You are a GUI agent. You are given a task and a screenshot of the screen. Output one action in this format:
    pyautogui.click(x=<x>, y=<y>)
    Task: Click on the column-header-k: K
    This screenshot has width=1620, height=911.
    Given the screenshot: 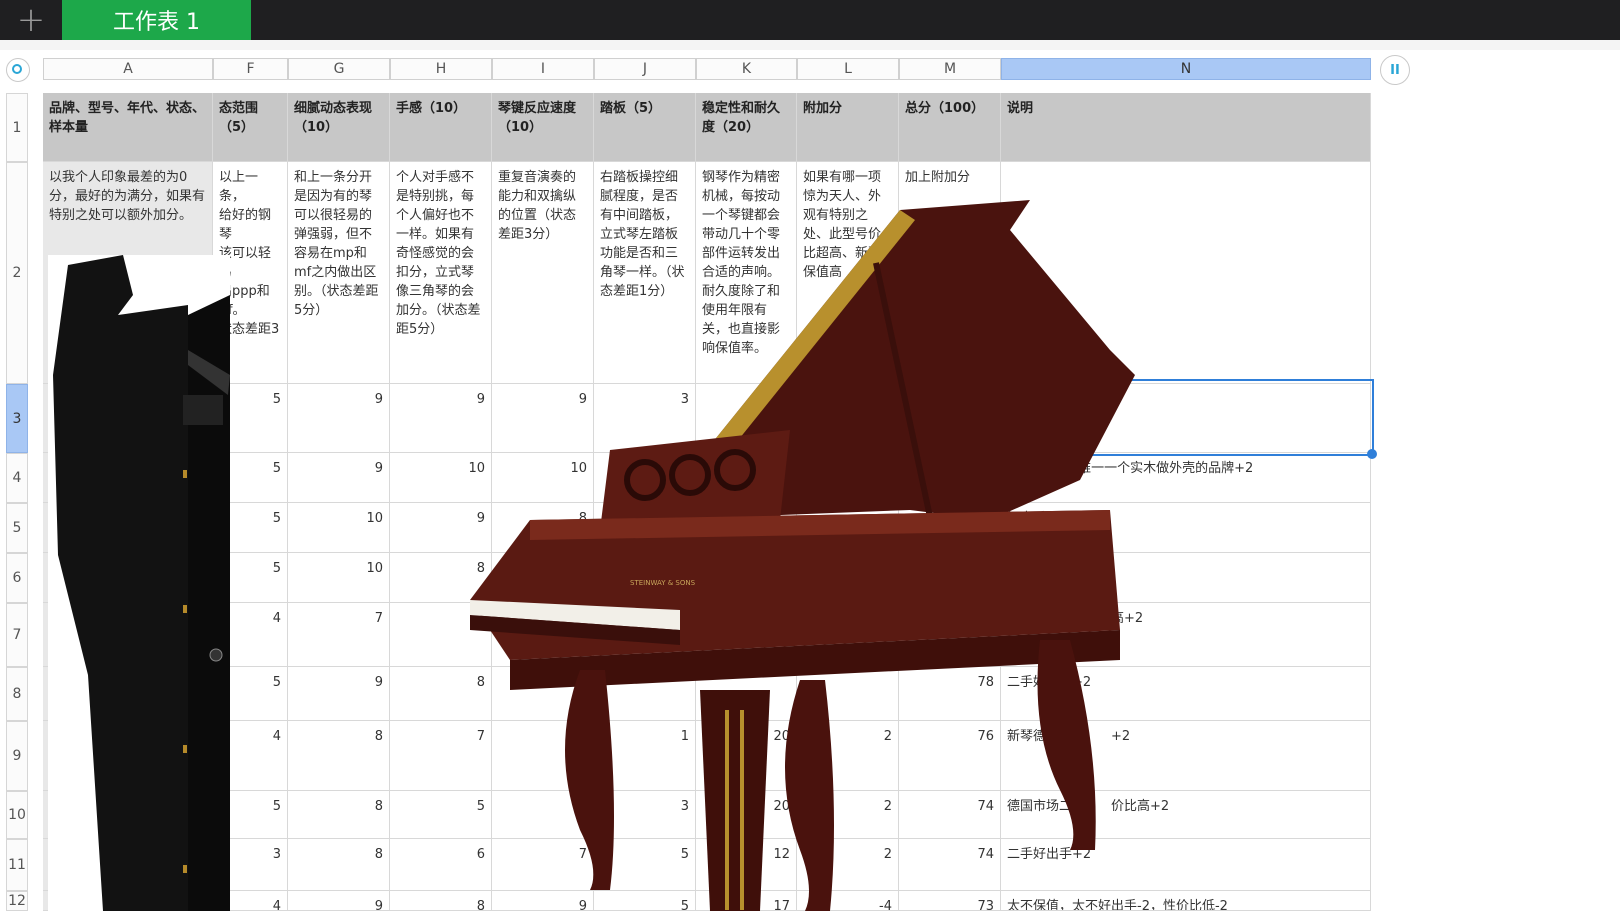 What is the action you would take?
    pyautogui.click(x=746, y=69)
    